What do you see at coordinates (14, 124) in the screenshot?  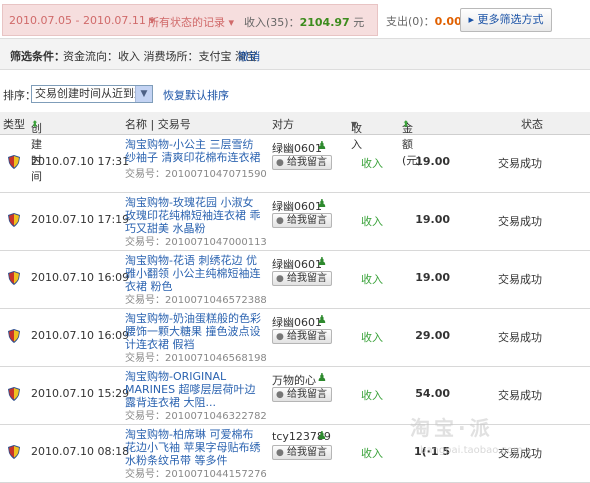 I see `col-type: 类型` at bounding box center [14, 124].